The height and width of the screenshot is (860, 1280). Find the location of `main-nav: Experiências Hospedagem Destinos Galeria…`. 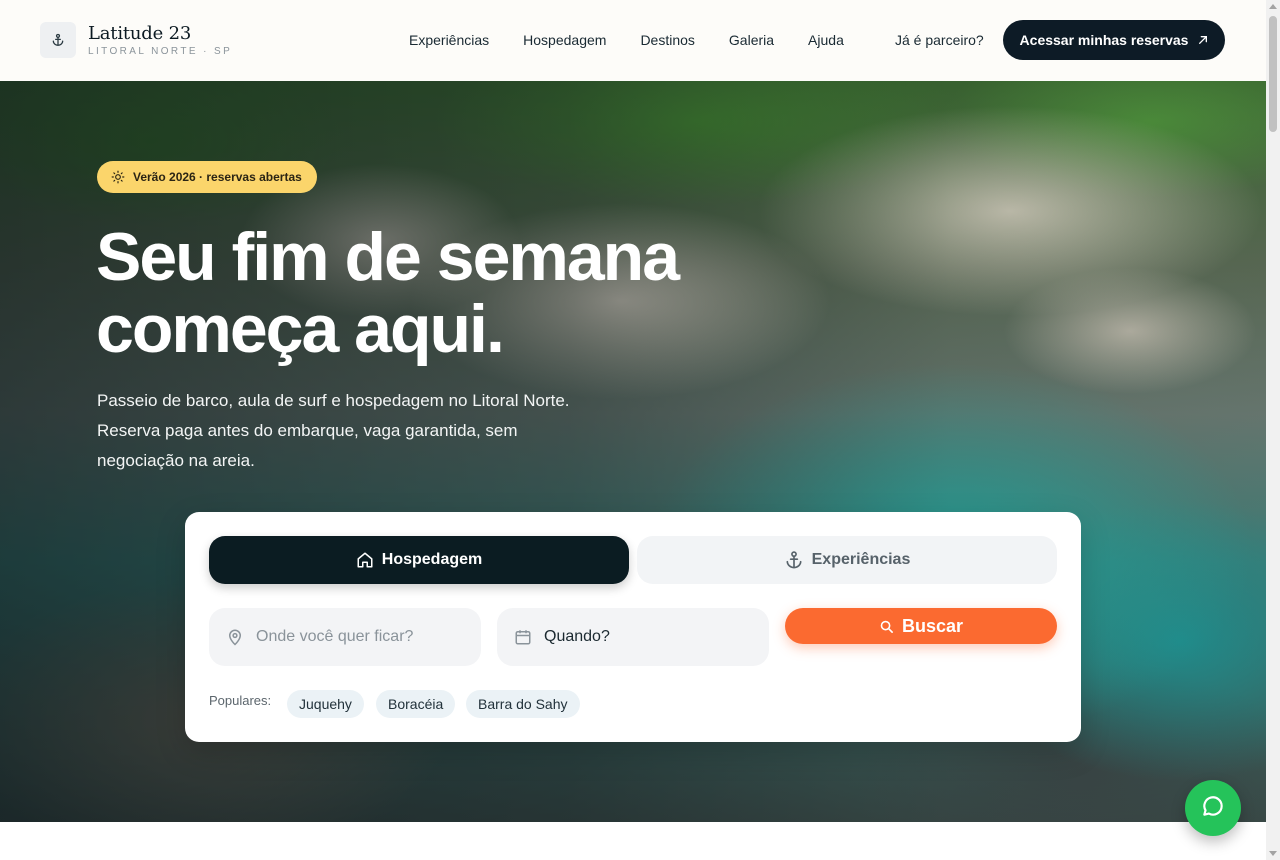

main-nav: Experiências Hospedagem Destinos Galeria… is located at coordinates (643, 40).